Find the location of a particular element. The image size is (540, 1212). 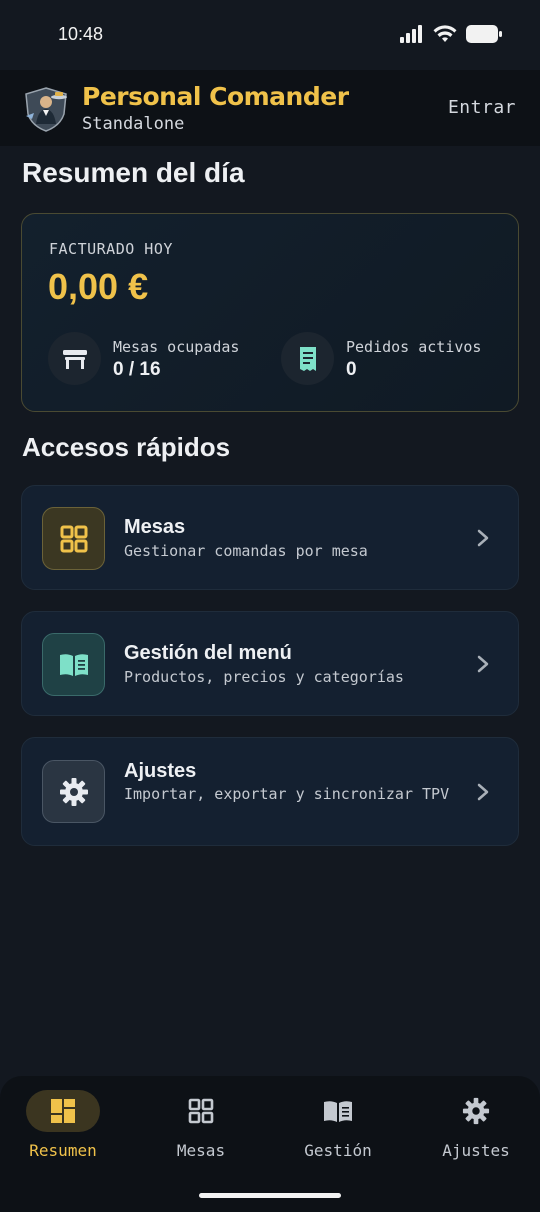

dashboard-icon is located at coordinates (63, 1111).